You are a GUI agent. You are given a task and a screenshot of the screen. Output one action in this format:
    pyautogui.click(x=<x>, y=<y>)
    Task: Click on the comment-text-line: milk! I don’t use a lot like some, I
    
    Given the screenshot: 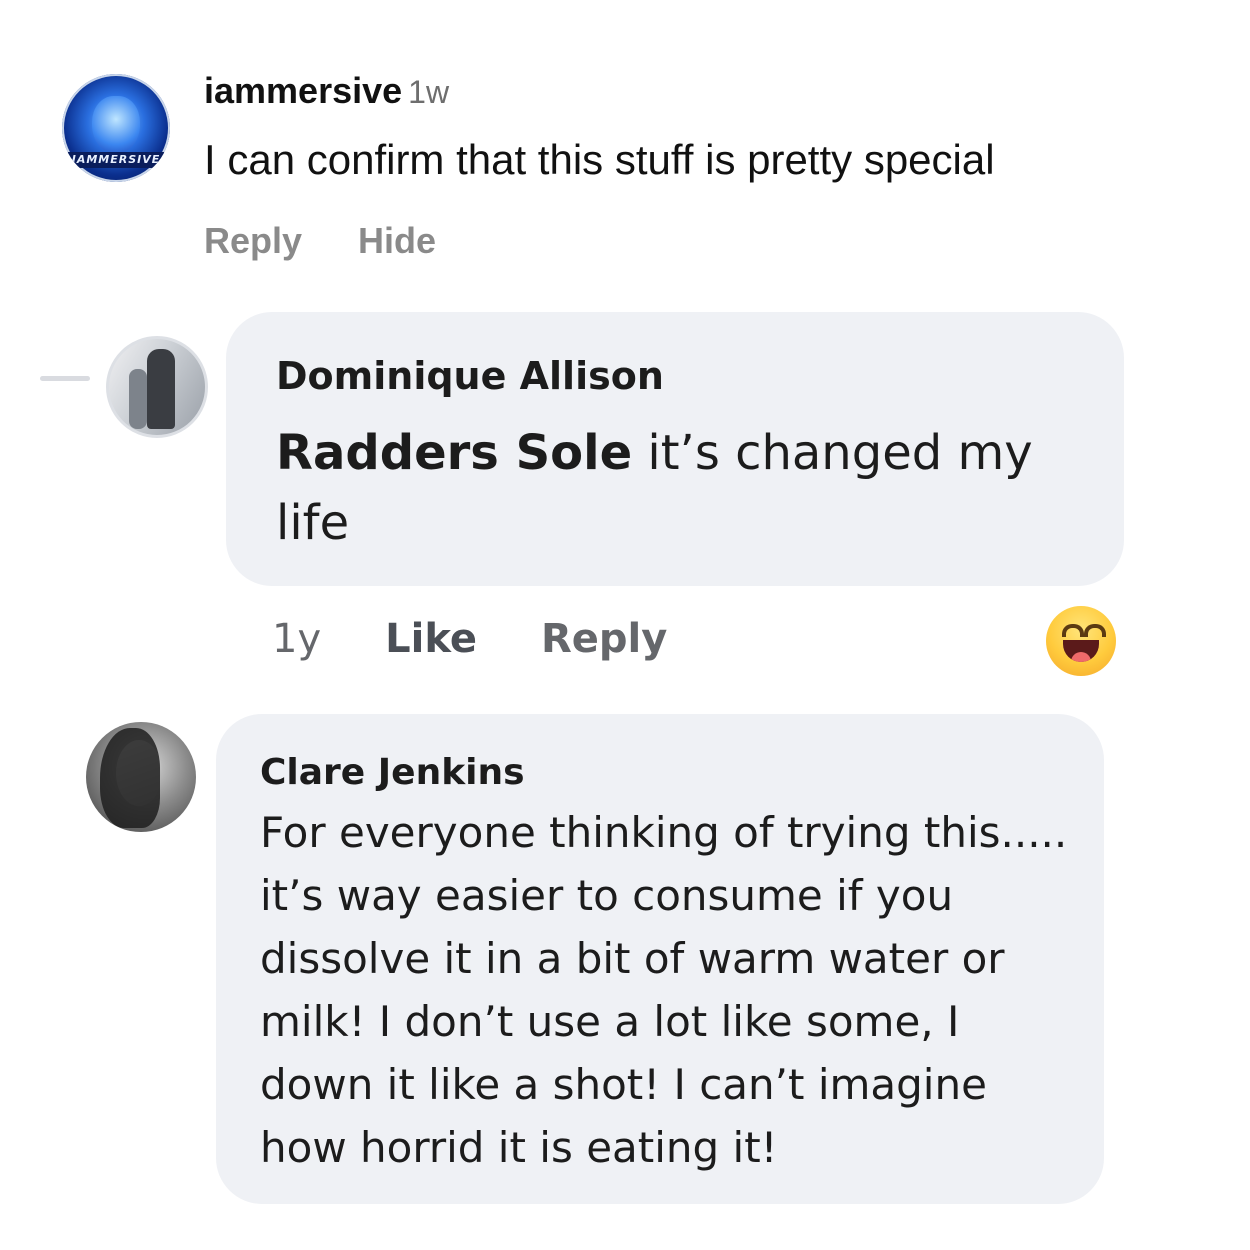 What is the action you would take?
    pyautogui.click(x=610, y=1021)
    